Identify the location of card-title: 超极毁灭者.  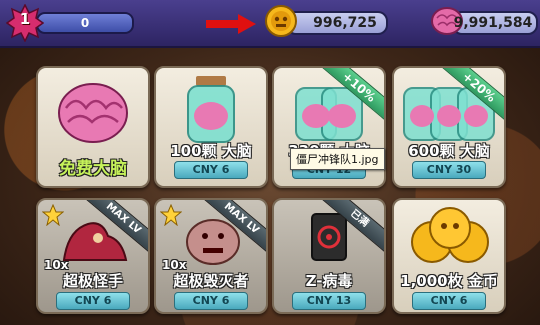
(211, 281).